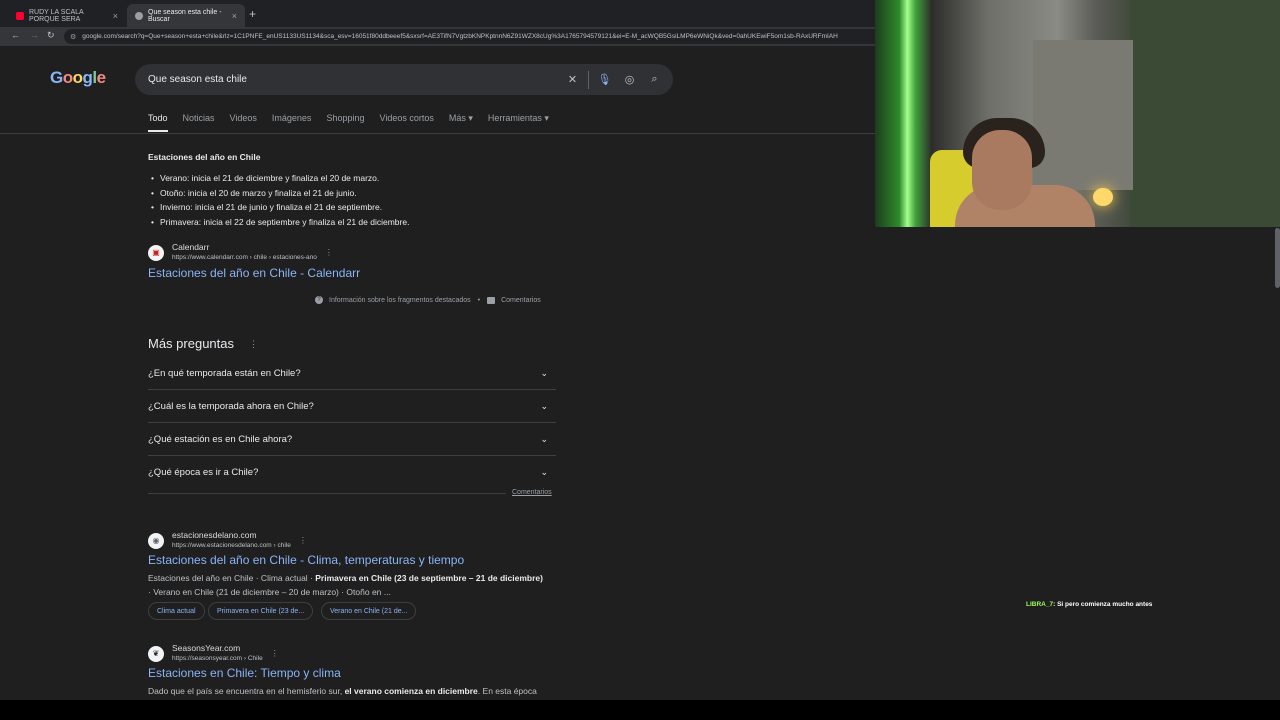 Image resolution: width=1280 pixels, height=720 pixels. Describe the element at coordinates (191, 343) in the screenshot. I see `paa-title: Más preguntas` at that location.